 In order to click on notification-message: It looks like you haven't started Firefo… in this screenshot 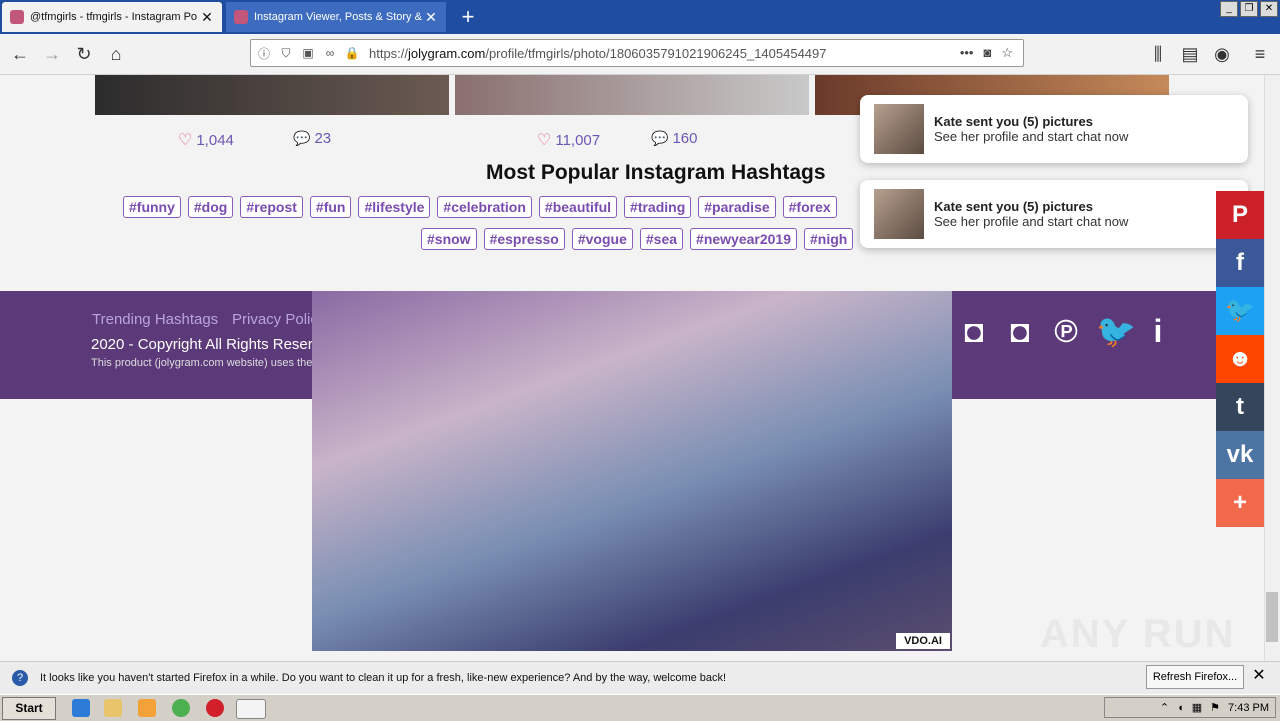, I will do `click(383, 678)`.